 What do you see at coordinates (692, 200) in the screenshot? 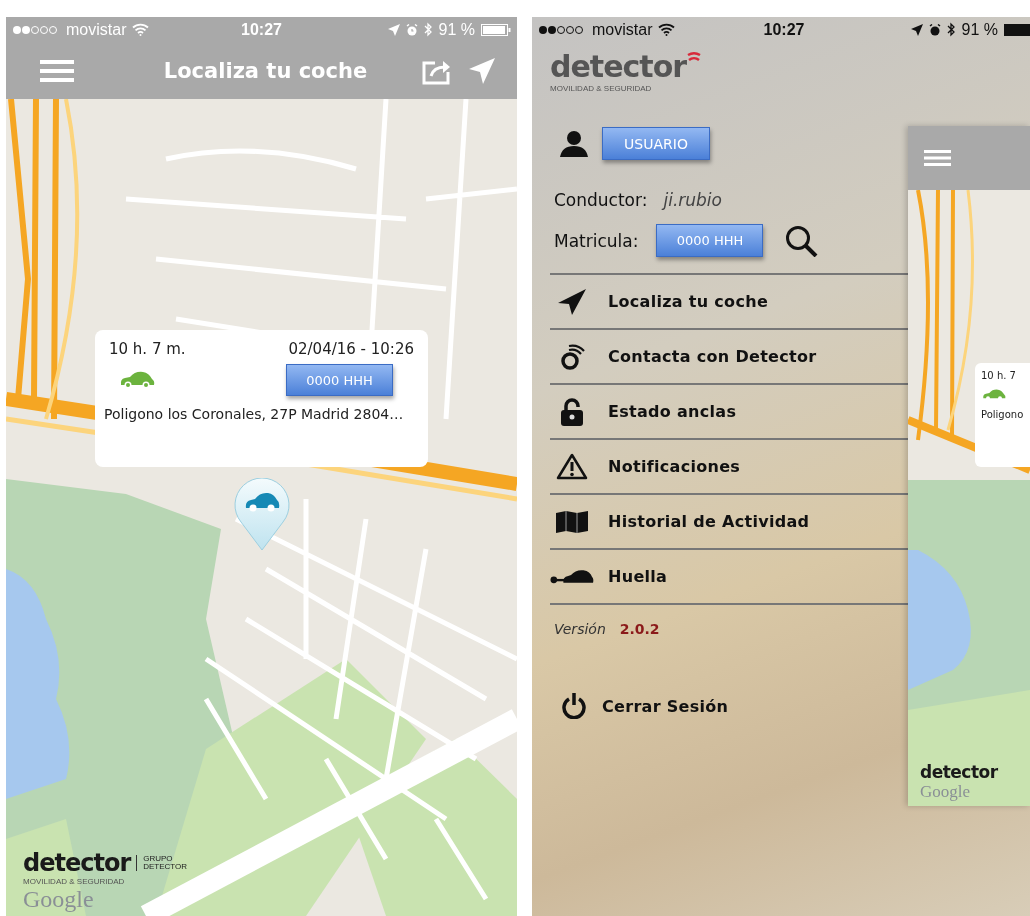
I see `driver-name: ji.rubio` at bounding box center [692, 200].